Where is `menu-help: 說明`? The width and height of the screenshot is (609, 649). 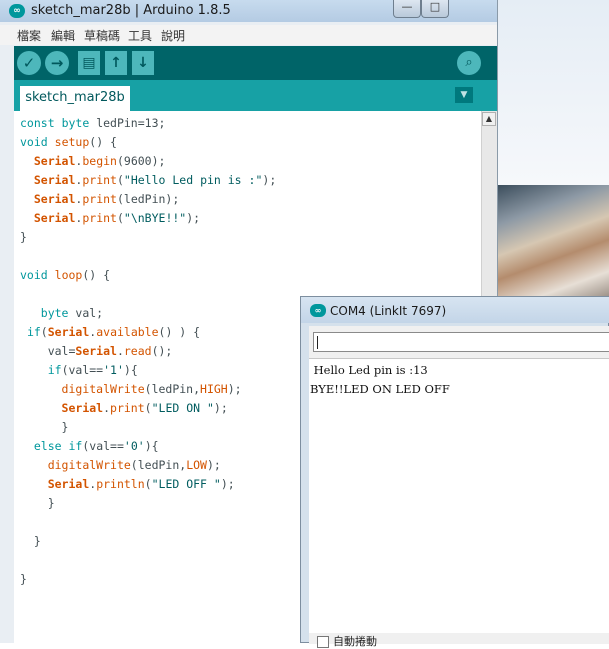 menu-help: 說明 is located at coordinates (173, 35).